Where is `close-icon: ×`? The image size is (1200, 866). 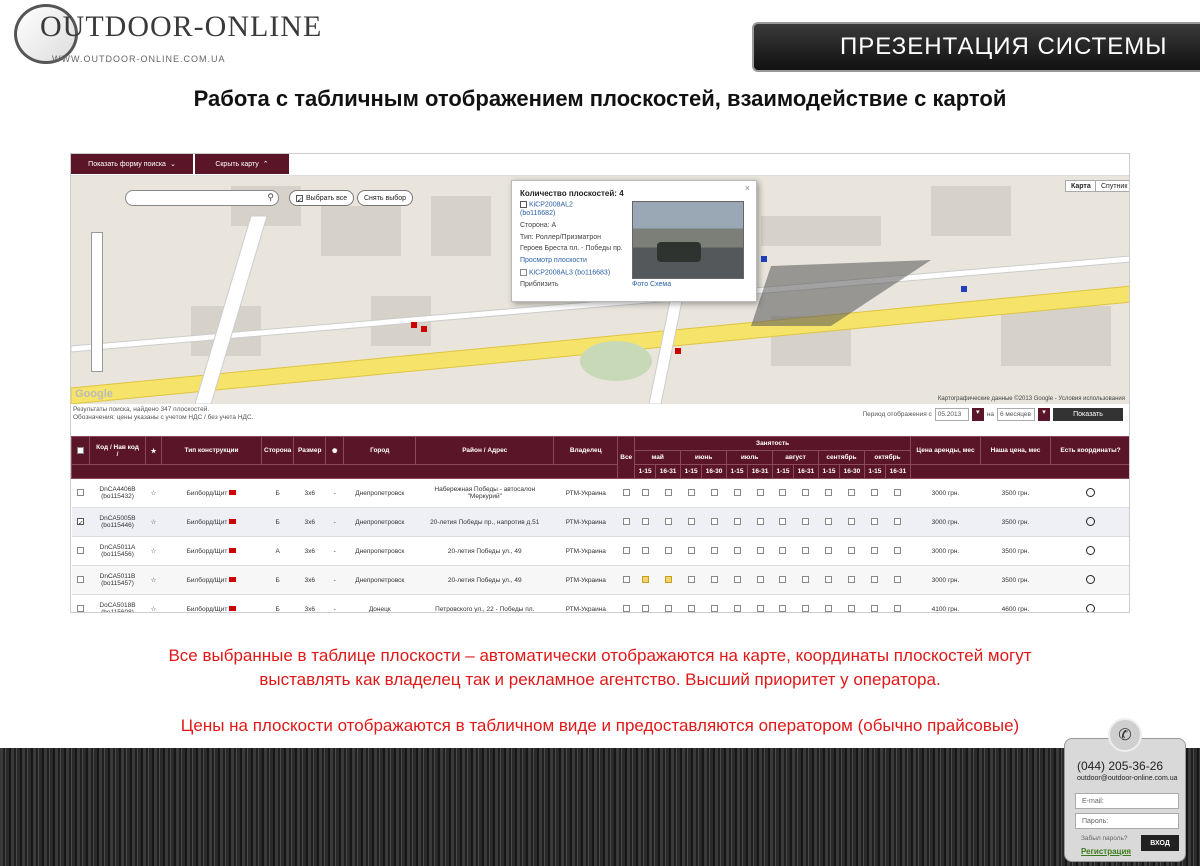 close-icon: × is located at coordinates (747, 188).